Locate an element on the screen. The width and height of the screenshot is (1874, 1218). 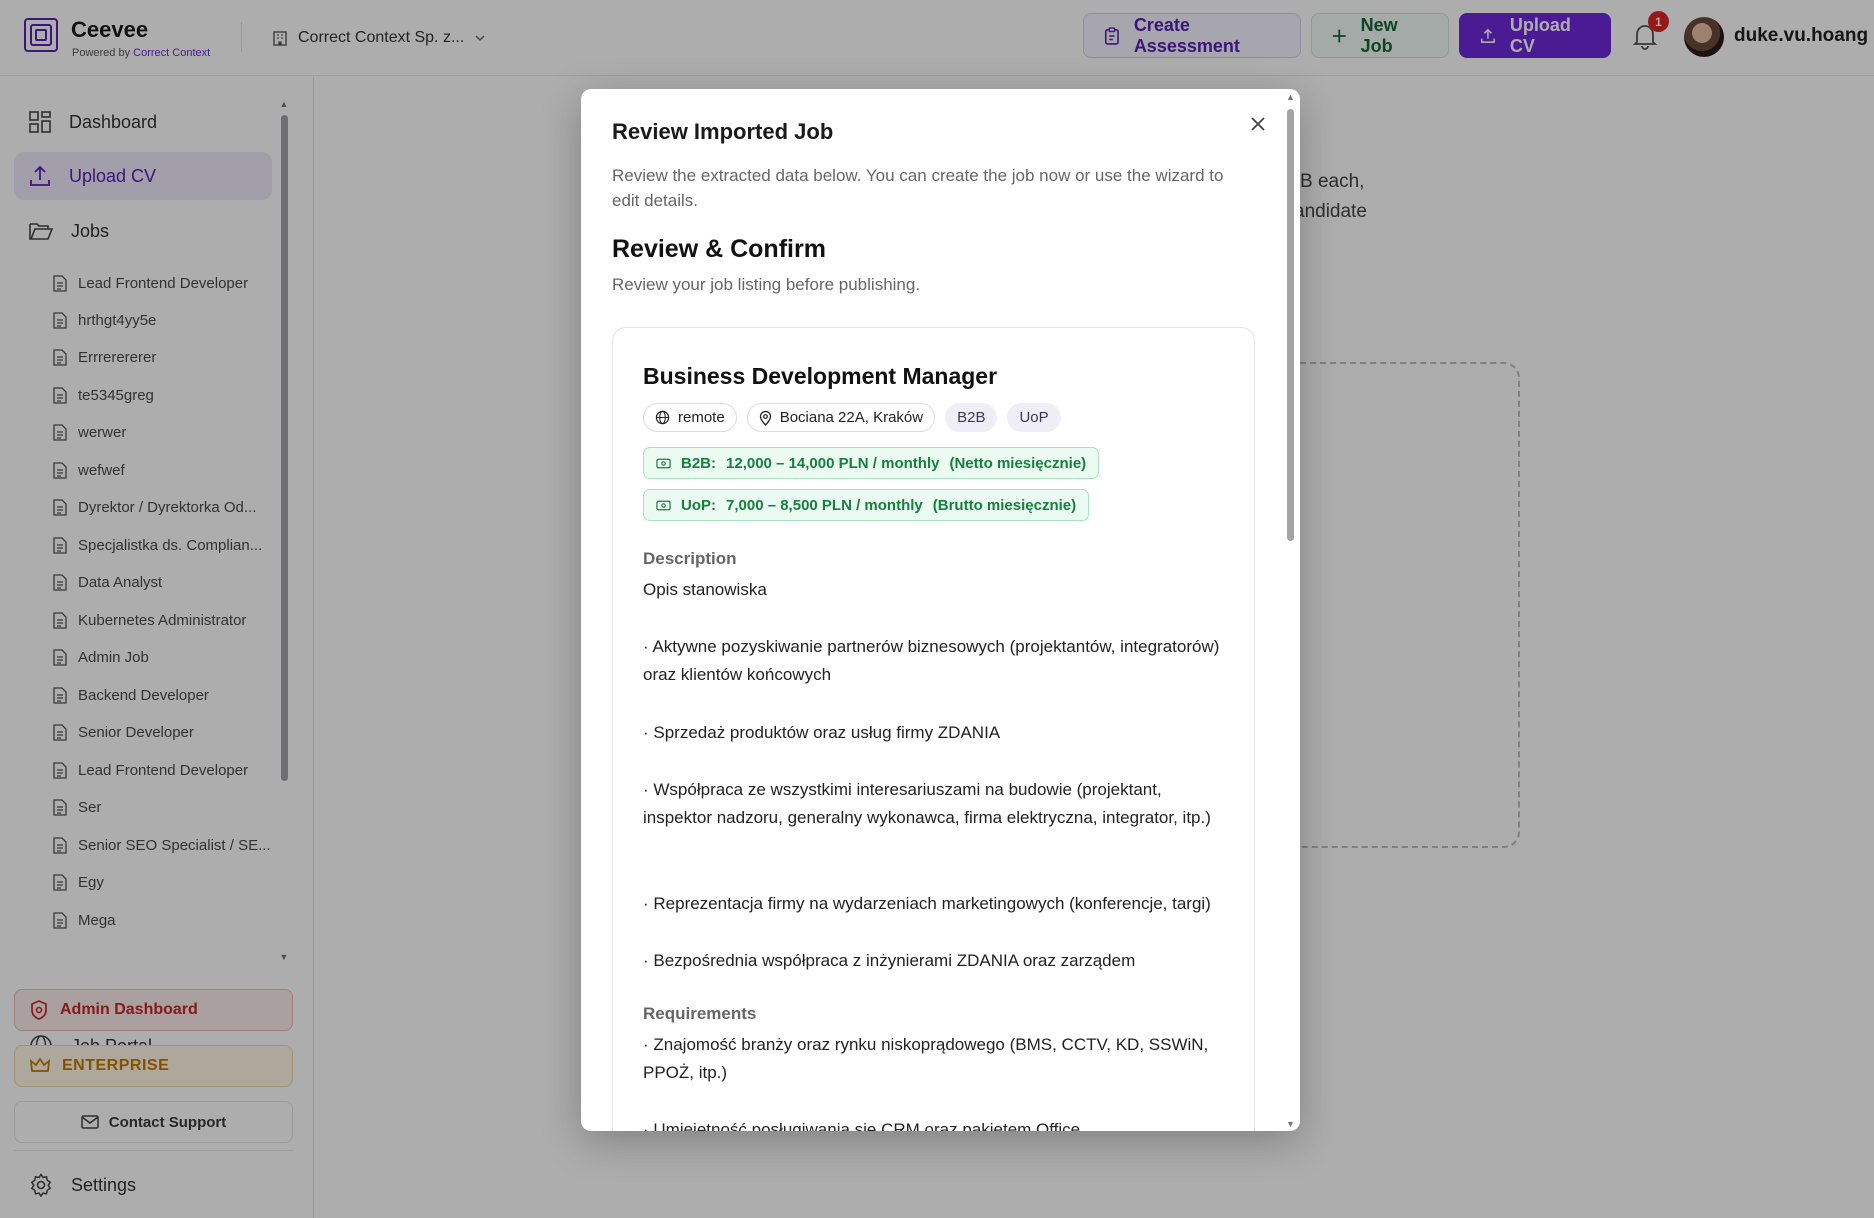
description-line-1: Opis stanowiska is located at coordinates (705, 589).